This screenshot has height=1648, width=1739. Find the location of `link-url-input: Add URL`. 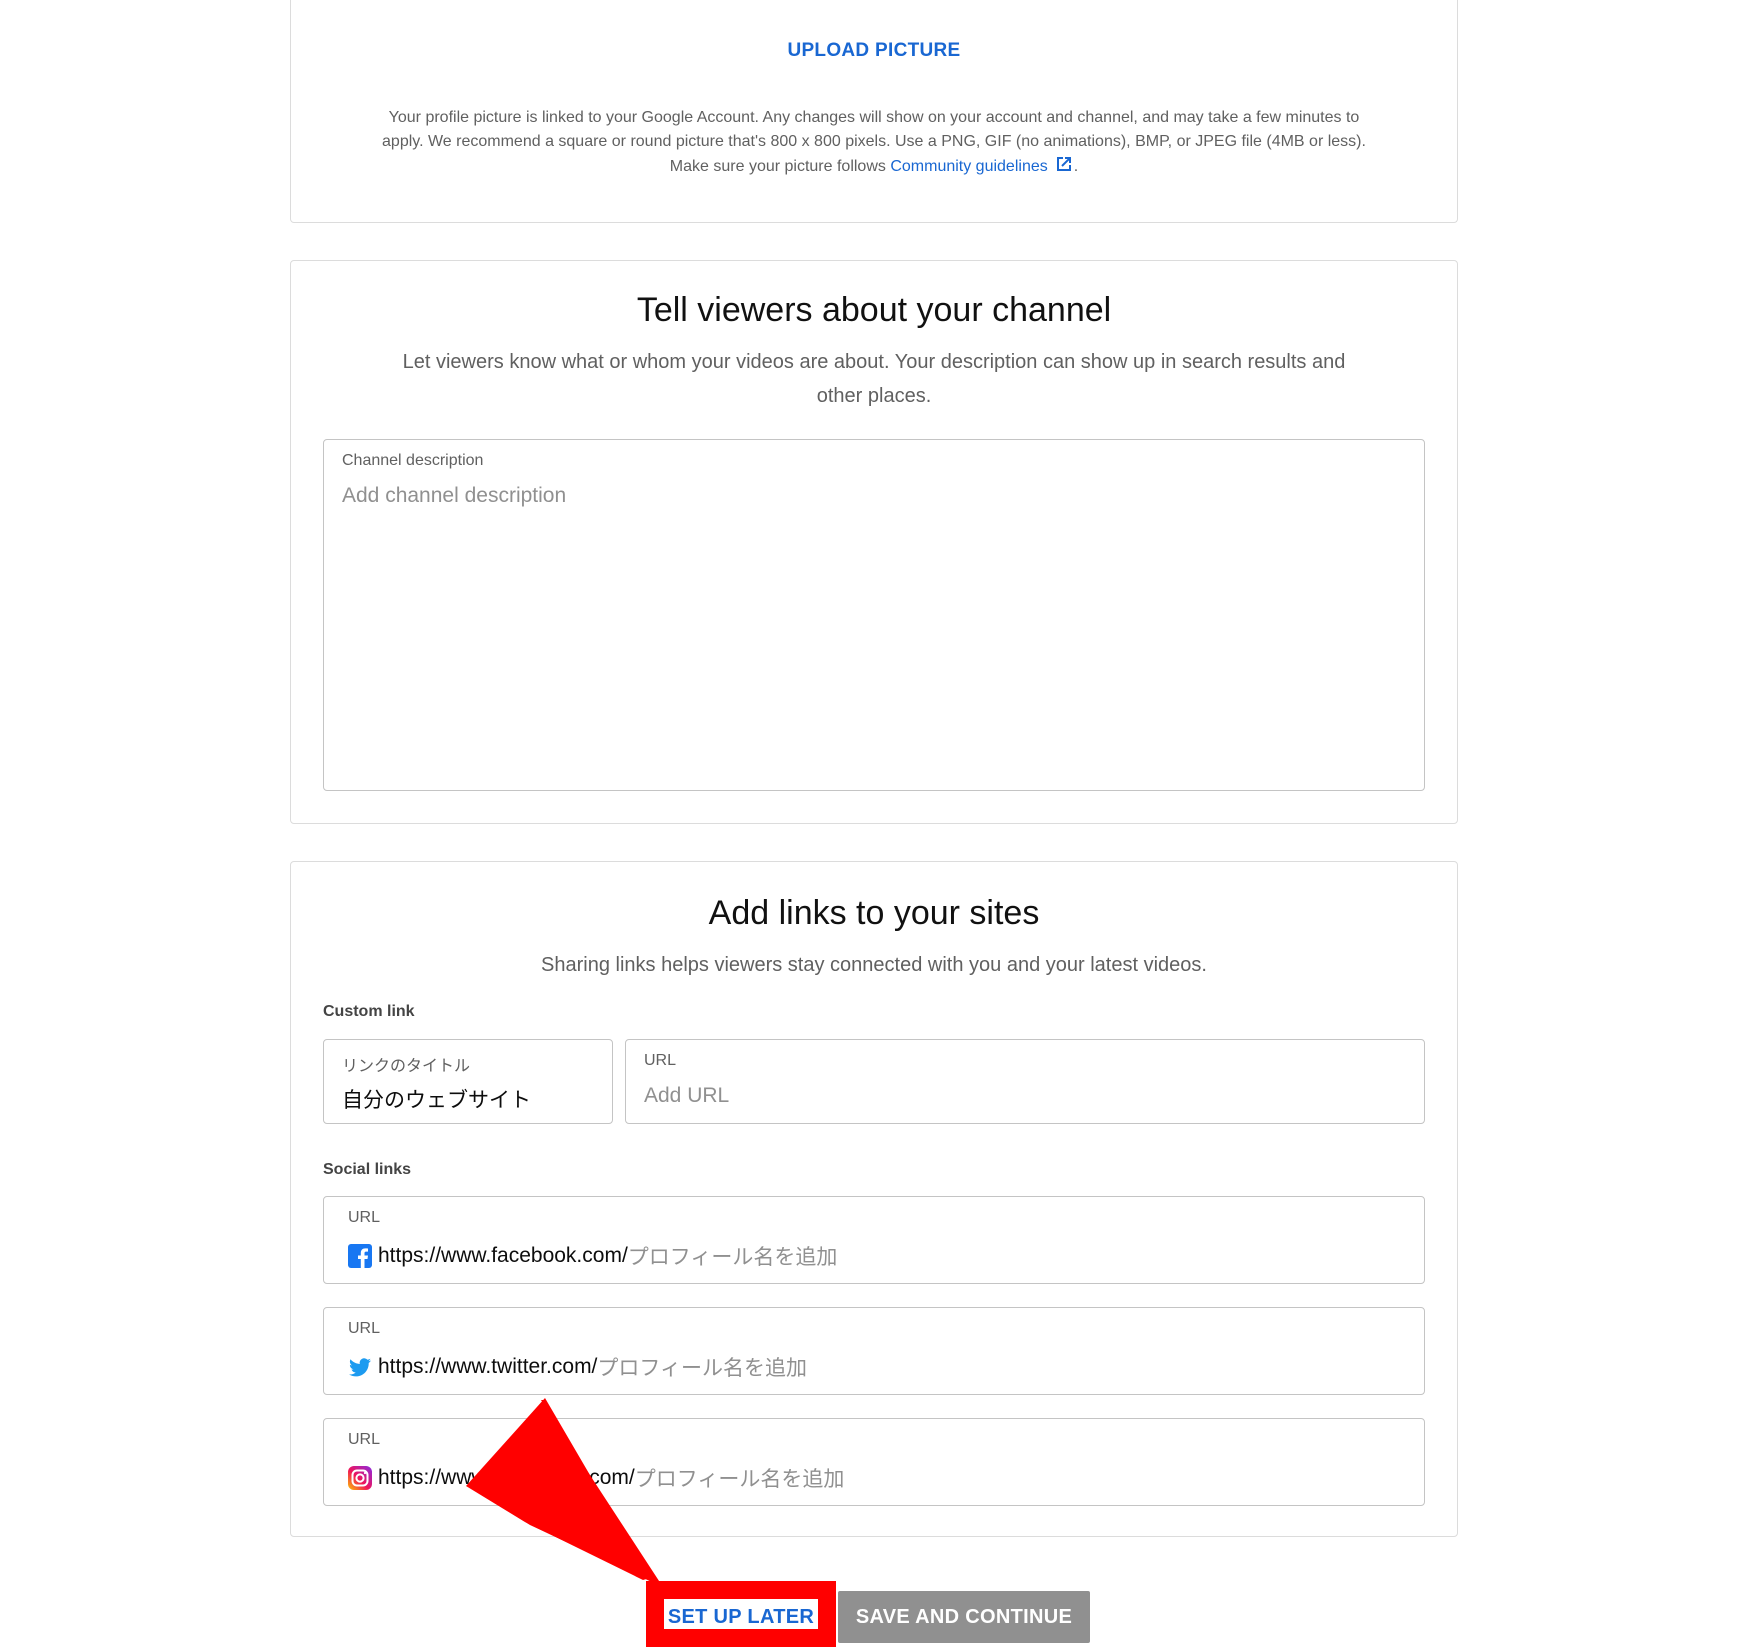

link-url-input: Add URL is located at coordinates (686, 1096).